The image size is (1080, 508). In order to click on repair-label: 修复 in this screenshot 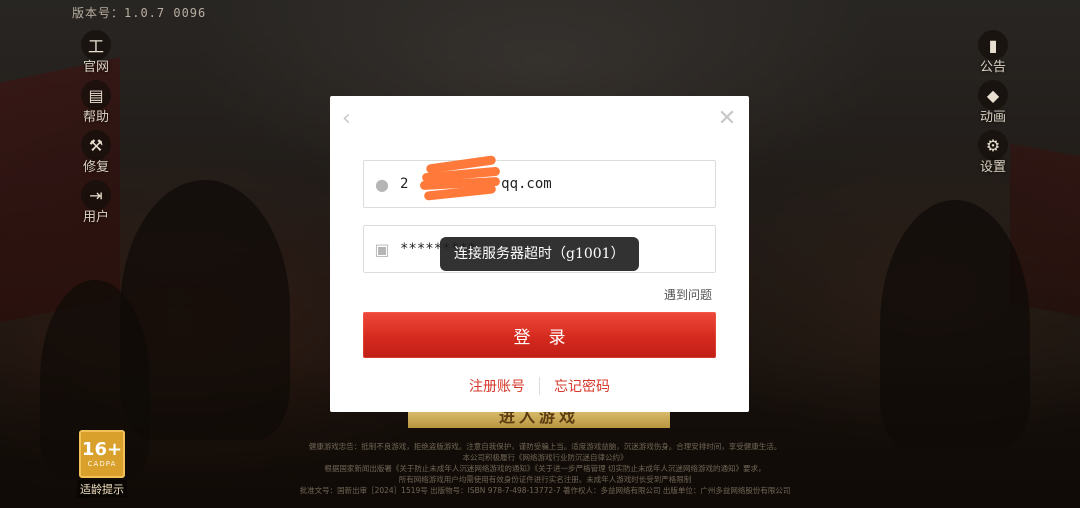, I will do `click(95, 167)`.